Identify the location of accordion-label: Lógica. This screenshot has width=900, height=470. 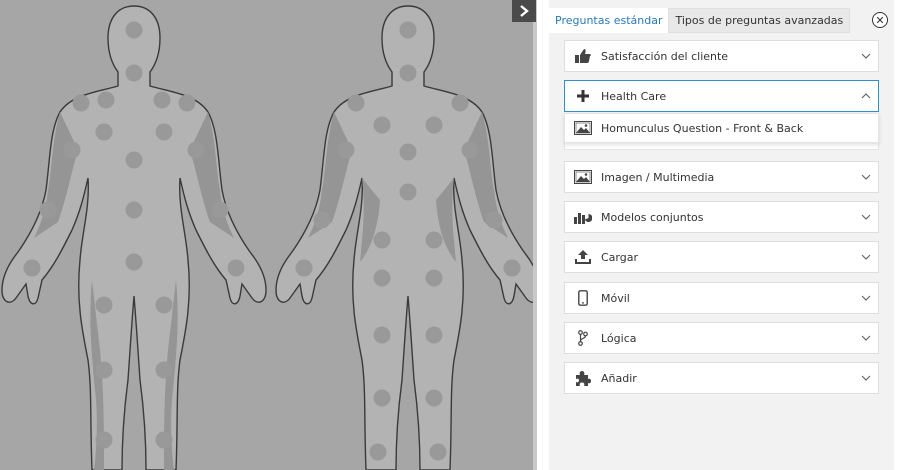
(619, 338).